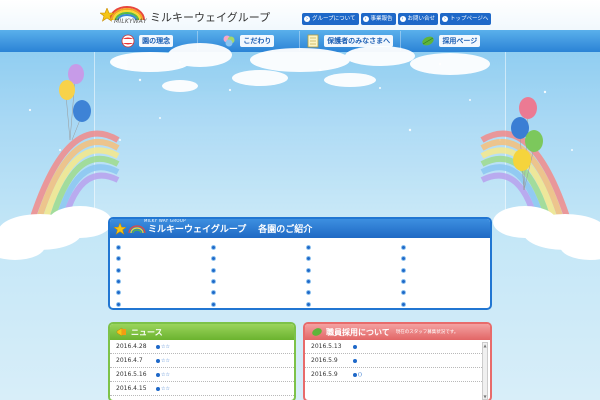 The width and height of the screenshot is (600, 400). I want to click on topnav-top-page: › トップページへ, so click(466, 19).